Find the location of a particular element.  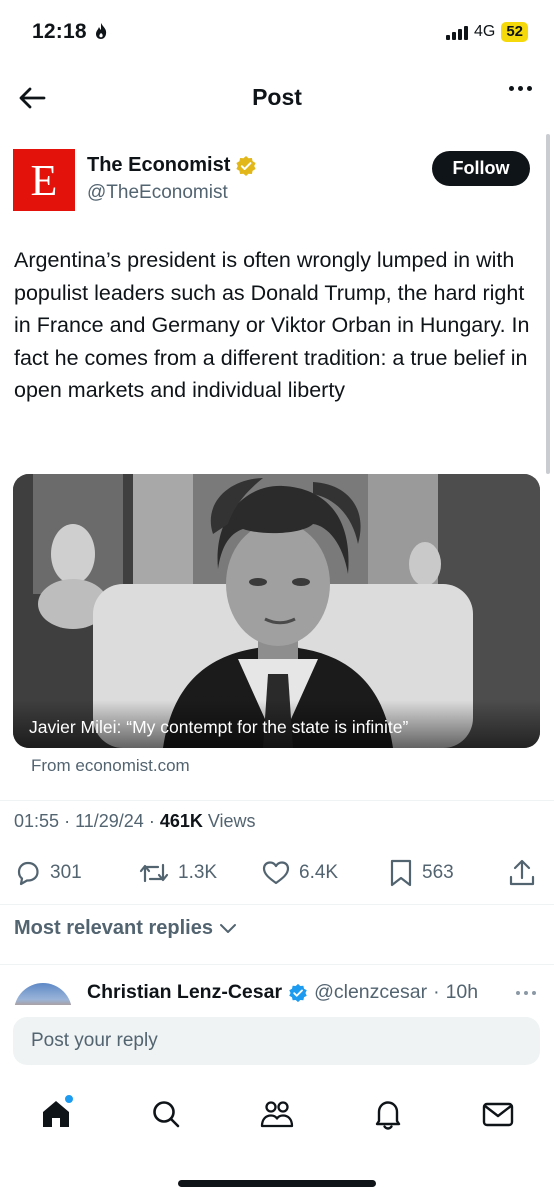

search-icon is located at coordinates (166, 1114).